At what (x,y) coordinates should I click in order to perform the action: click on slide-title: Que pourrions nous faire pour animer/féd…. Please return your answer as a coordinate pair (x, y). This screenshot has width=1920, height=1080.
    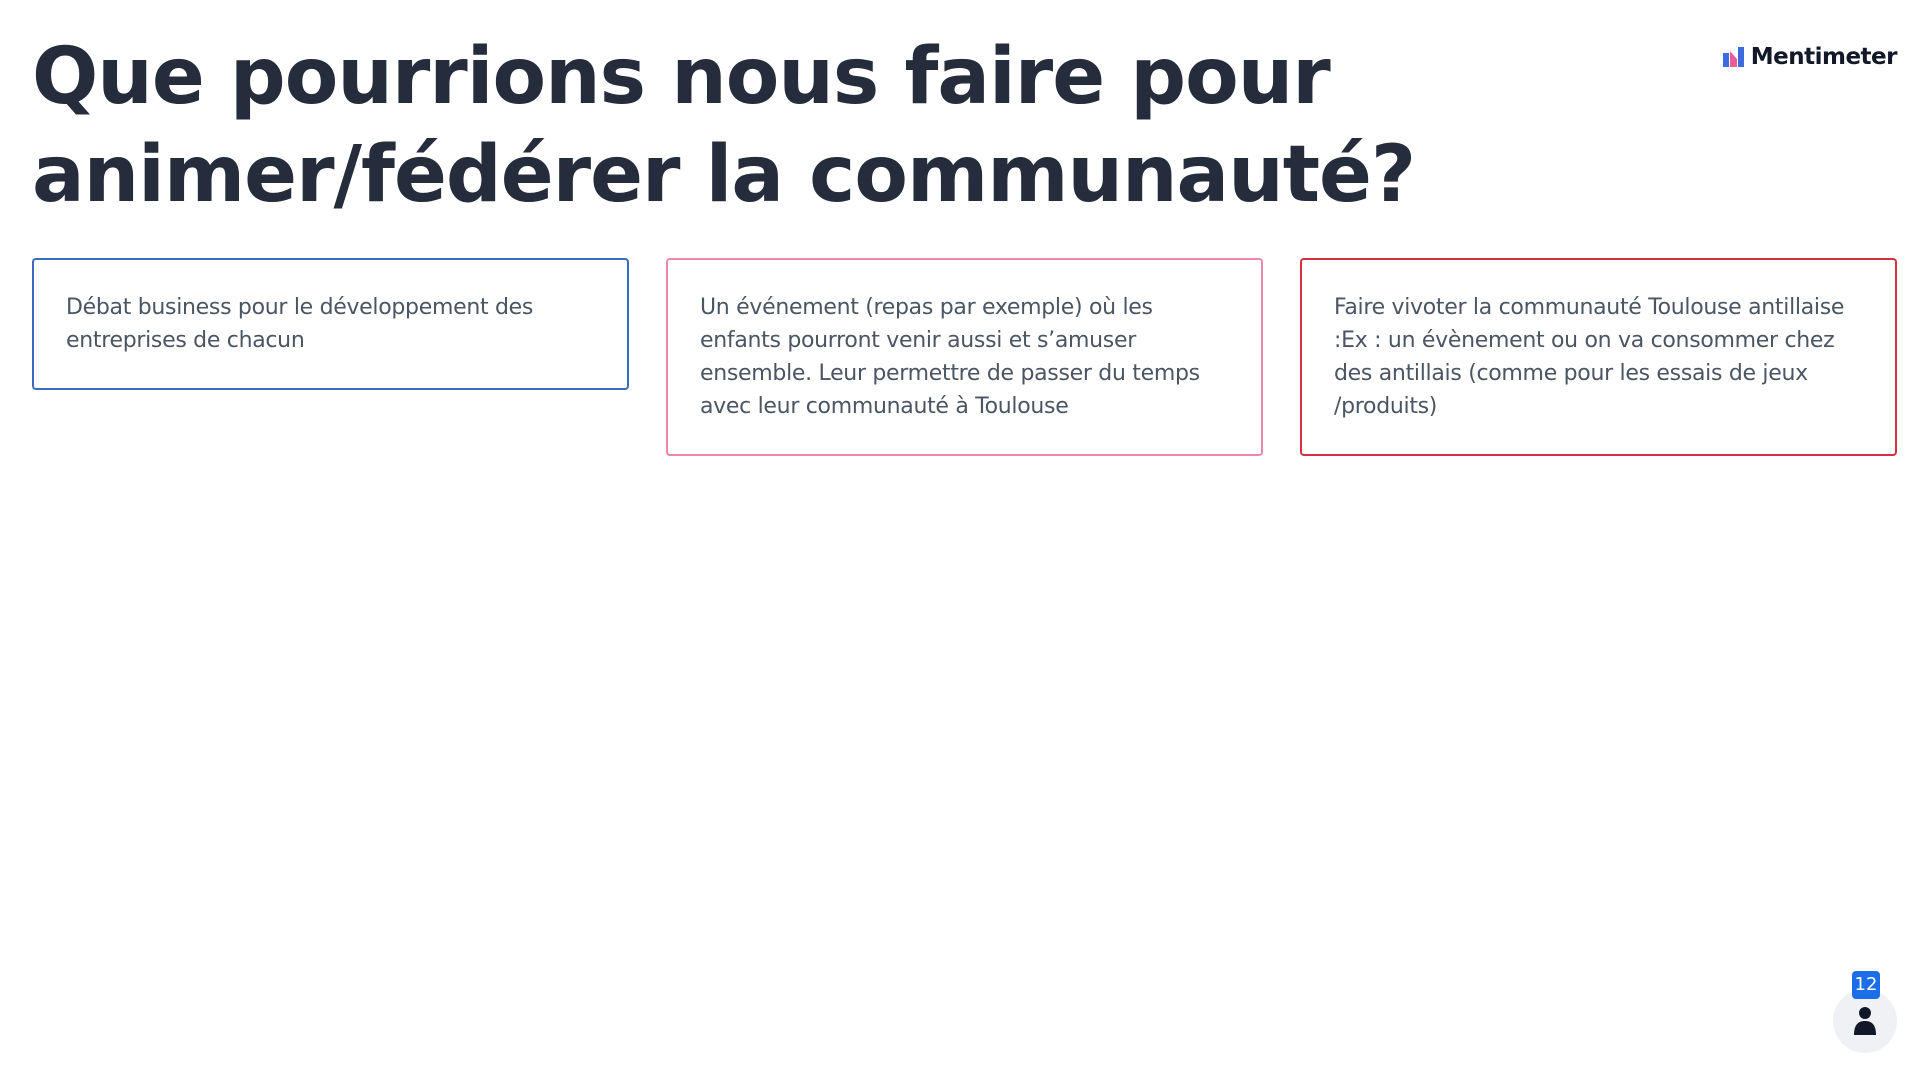
    Looking at the image, I should click on (724, 126).